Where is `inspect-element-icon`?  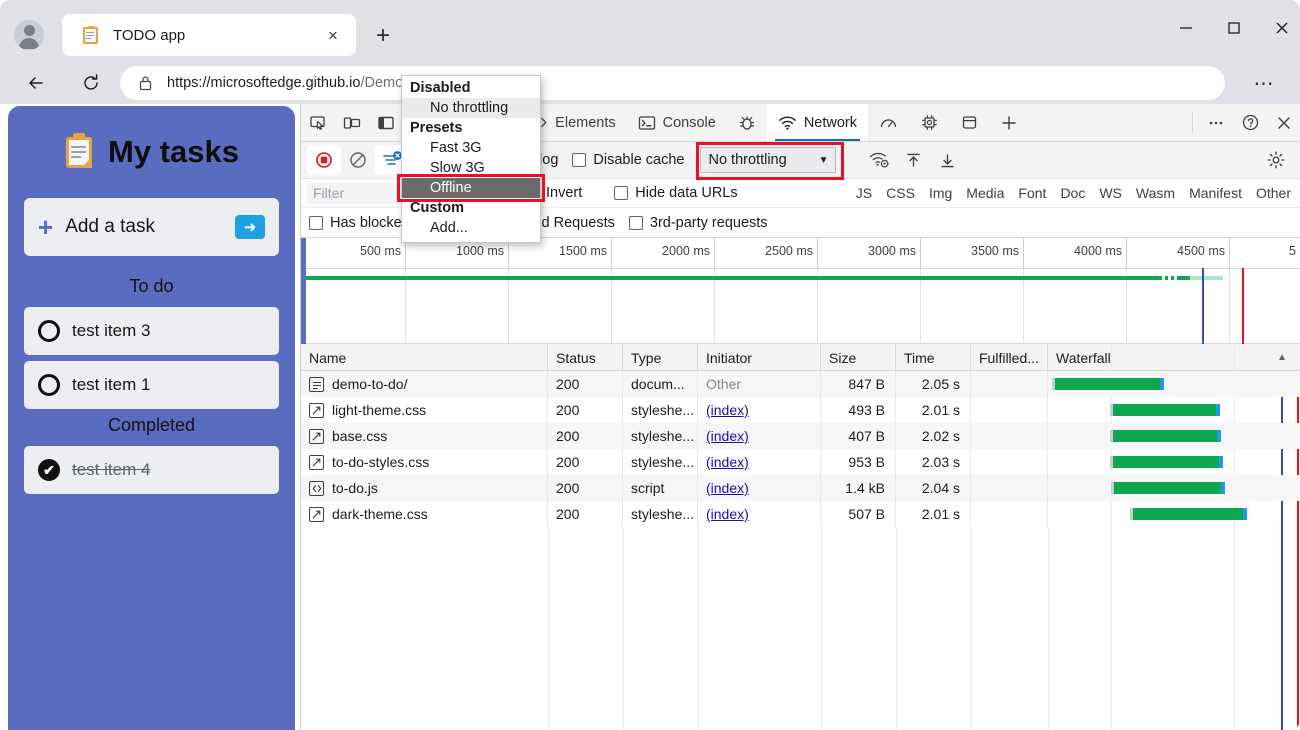
inspect-element-icon is located at coordinates (318, 122).